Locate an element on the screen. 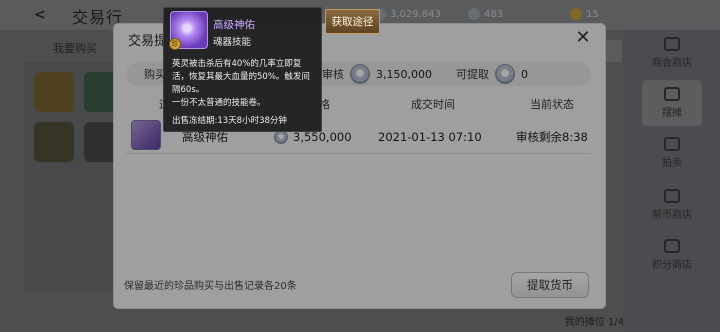  tab-buy: 我要购买 is located at coordinates (75, 49).